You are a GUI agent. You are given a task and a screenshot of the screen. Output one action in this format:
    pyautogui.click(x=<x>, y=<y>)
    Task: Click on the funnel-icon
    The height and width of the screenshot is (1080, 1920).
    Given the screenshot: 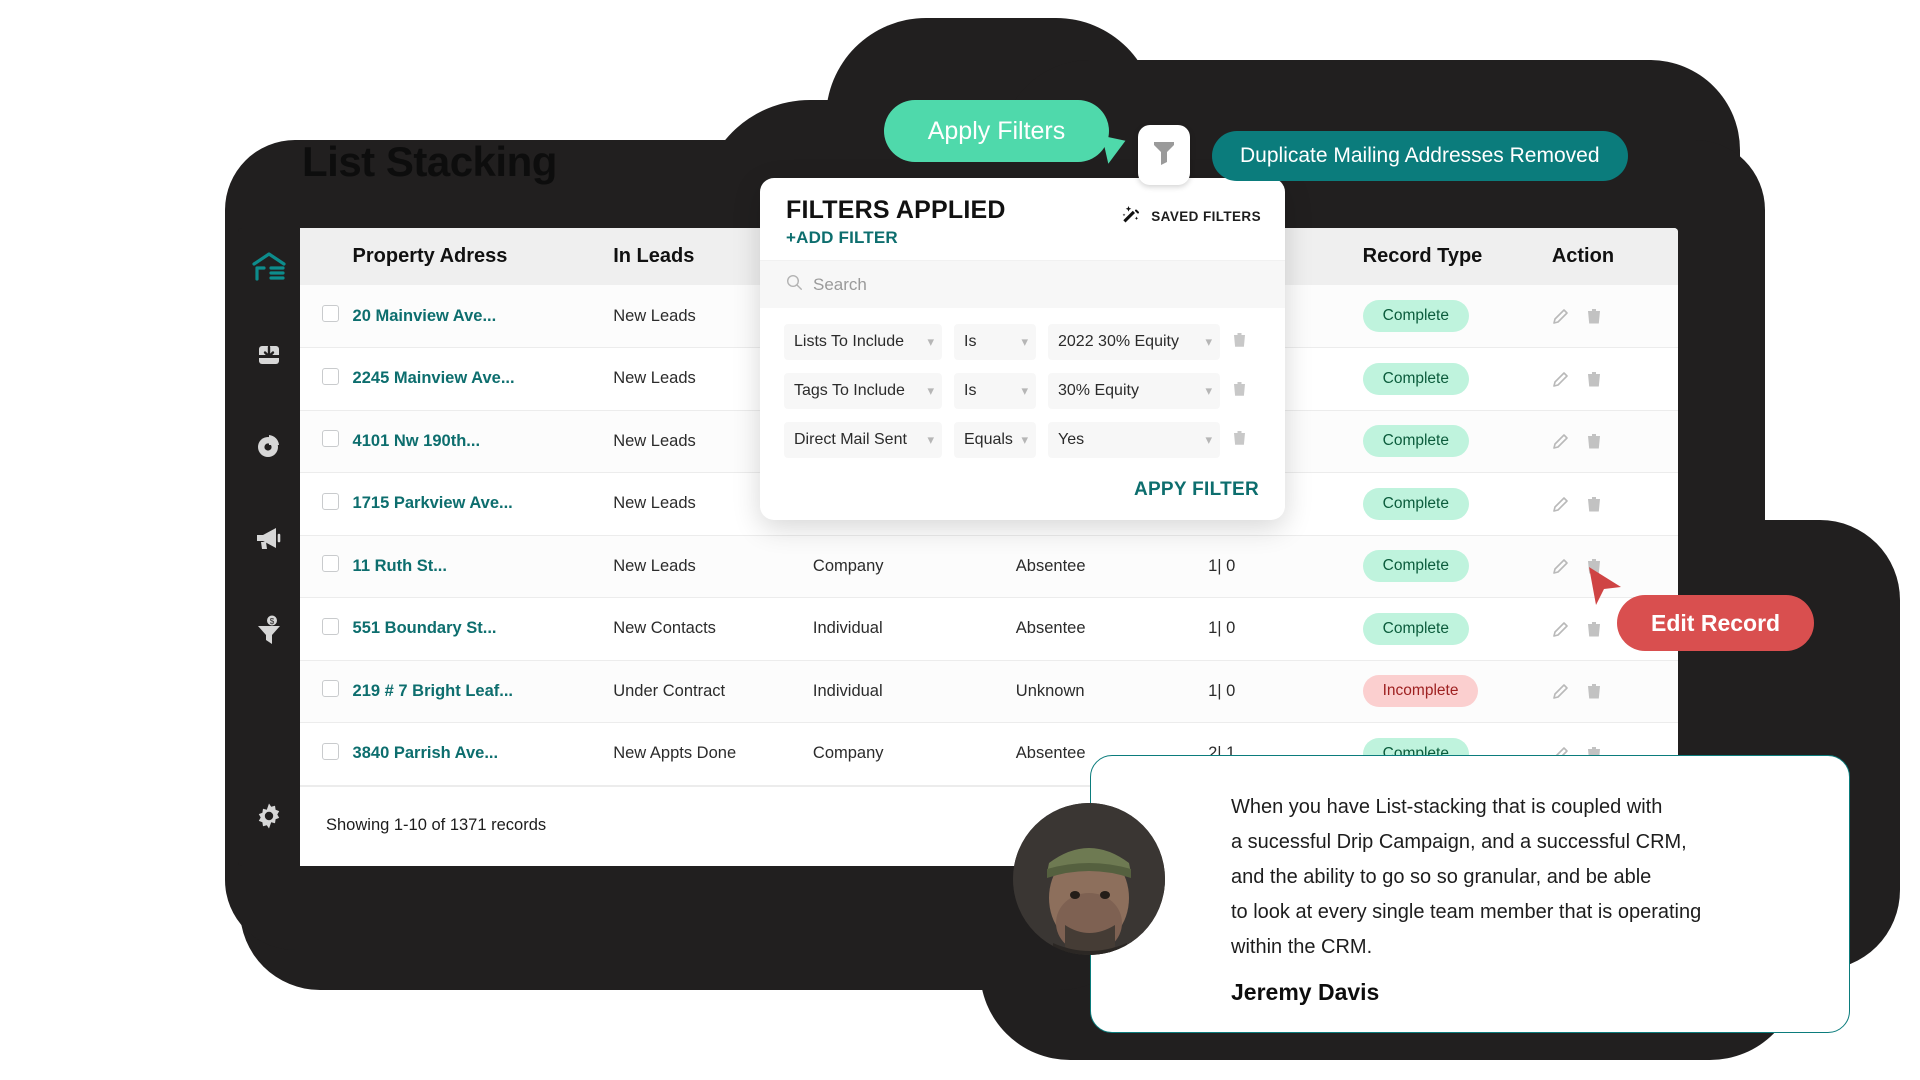 What is the action you would take?
    pyautogui.click(x=1164, y=155)
    